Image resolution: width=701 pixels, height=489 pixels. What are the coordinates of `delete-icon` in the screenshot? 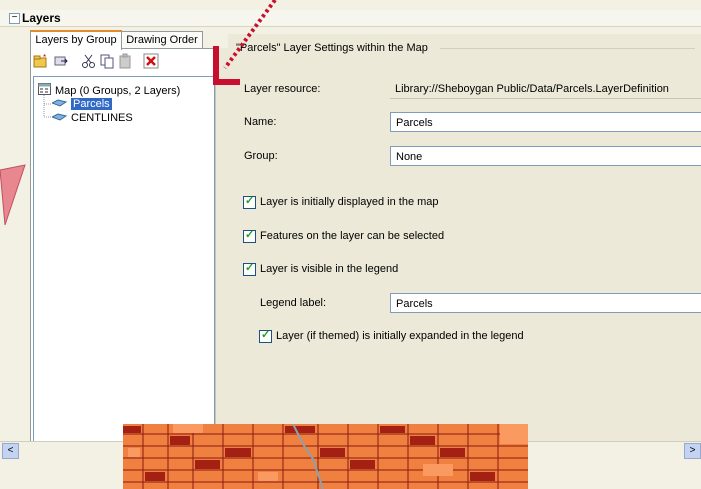 It's located at (151, 61).